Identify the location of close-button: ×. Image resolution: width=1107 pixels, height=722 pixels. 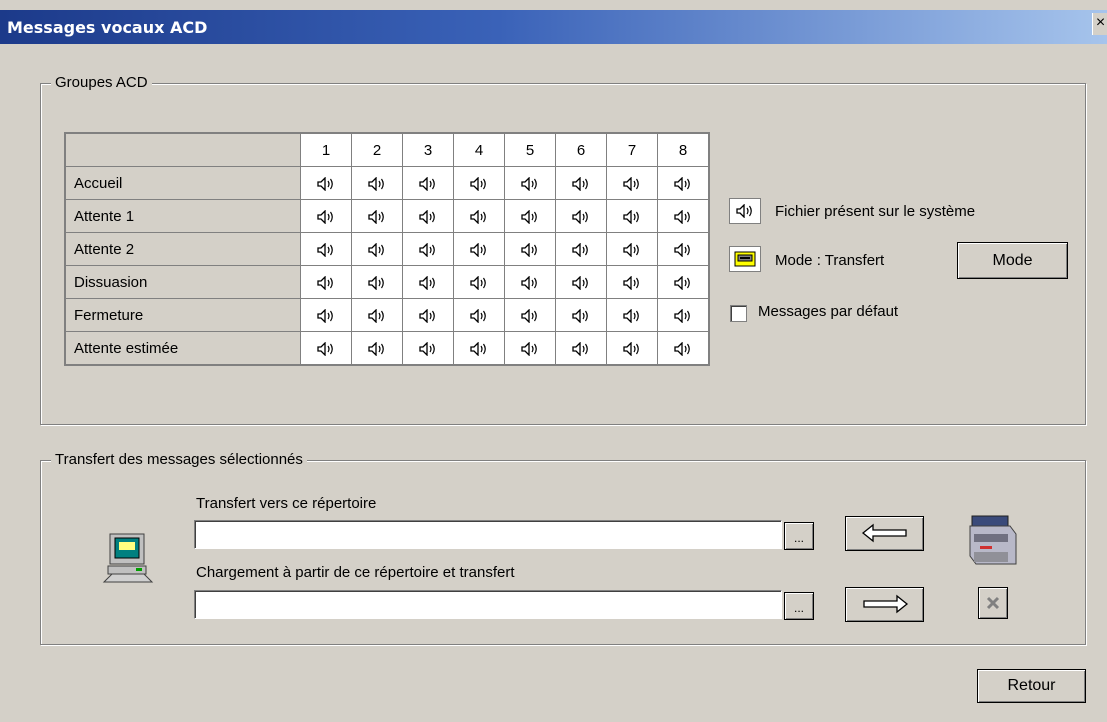
(1099, 24).